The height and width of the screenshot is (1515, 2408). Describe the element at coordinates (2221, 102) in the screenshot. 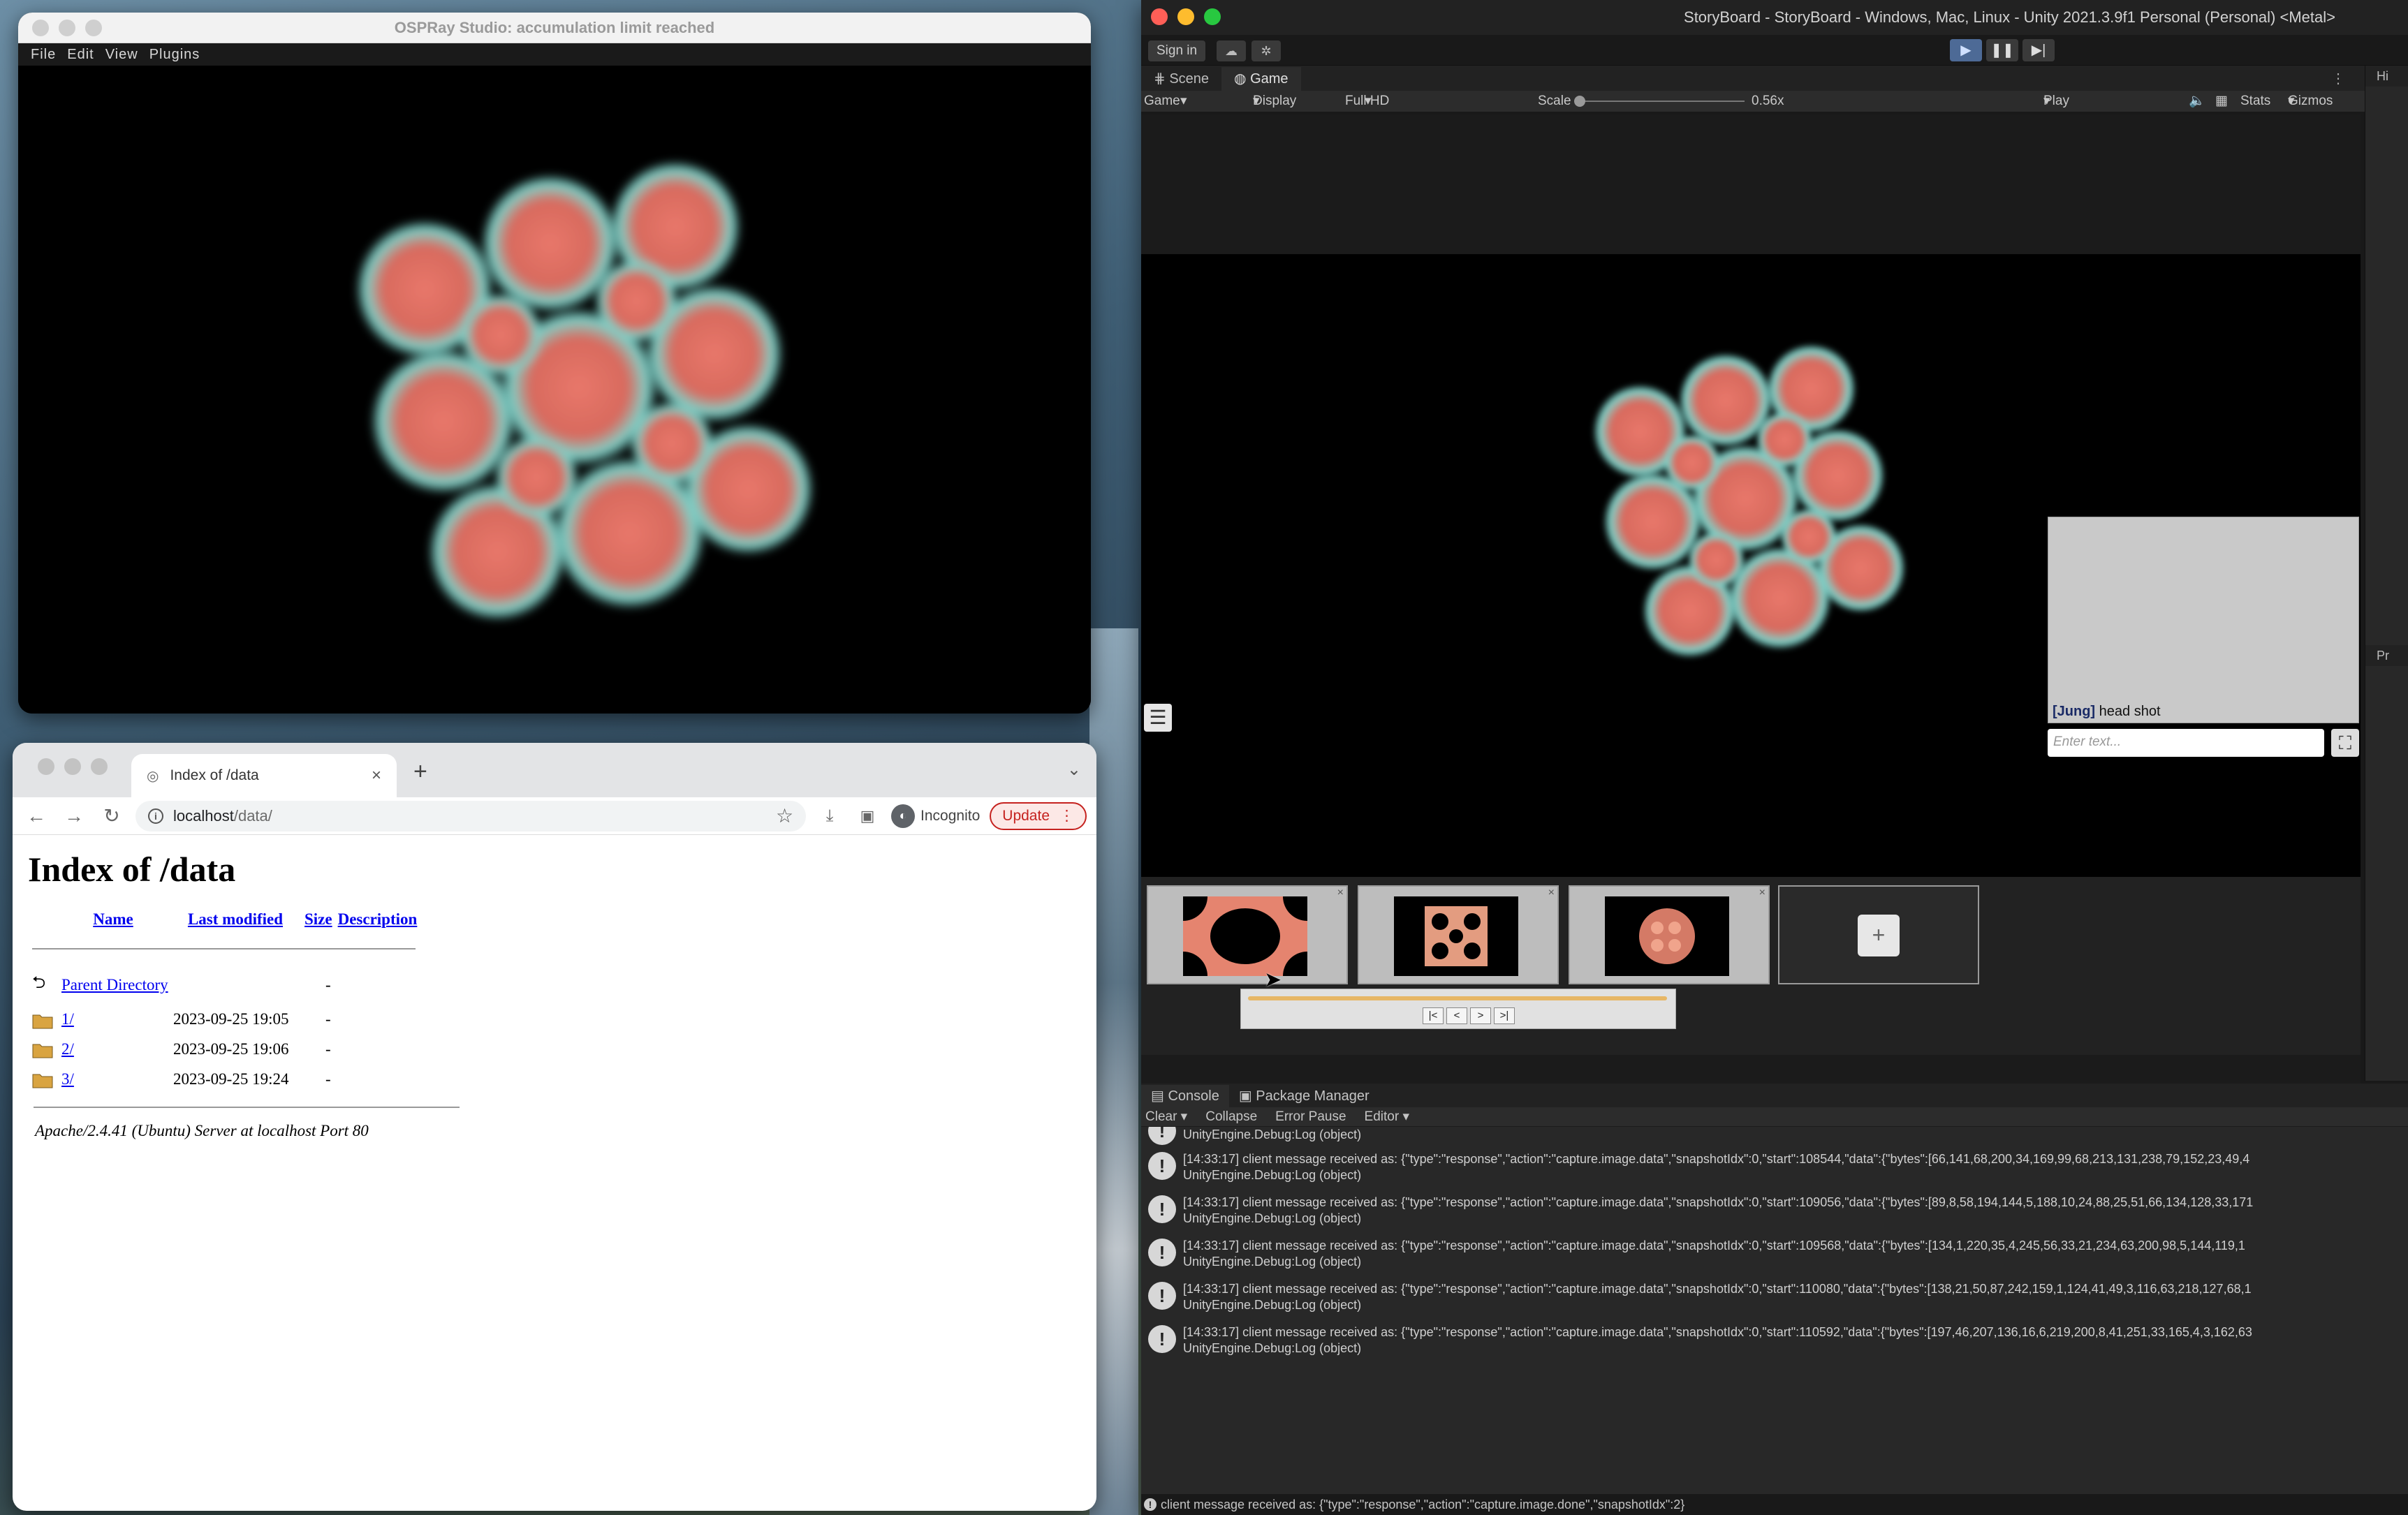

I see `keyboard-icon: ▦` at that location.